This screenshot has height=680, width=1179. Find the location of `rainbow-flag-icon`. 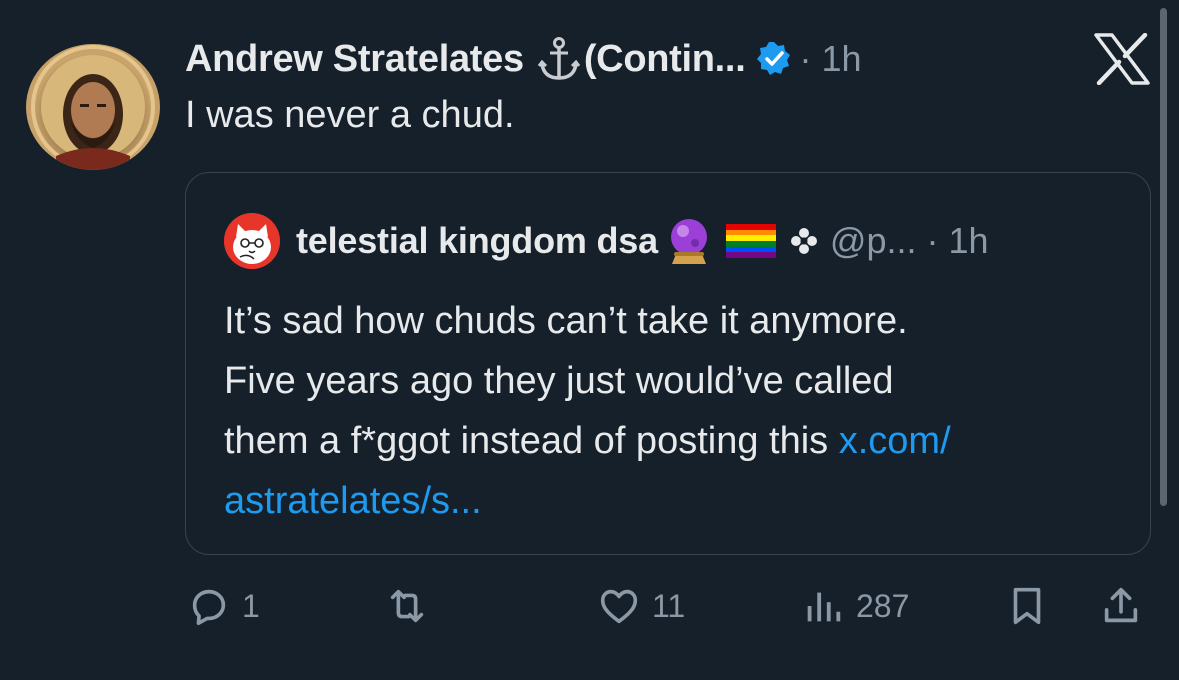

rainbow-flag-icon is located at coordinates (750, 241).